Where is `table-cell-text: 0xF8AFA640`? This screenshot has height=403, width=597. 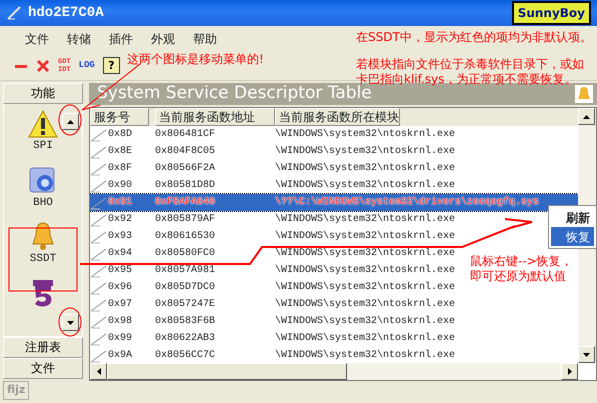
table-cell-text: 0xF8AFA640 is located at coordinates (185, 203).